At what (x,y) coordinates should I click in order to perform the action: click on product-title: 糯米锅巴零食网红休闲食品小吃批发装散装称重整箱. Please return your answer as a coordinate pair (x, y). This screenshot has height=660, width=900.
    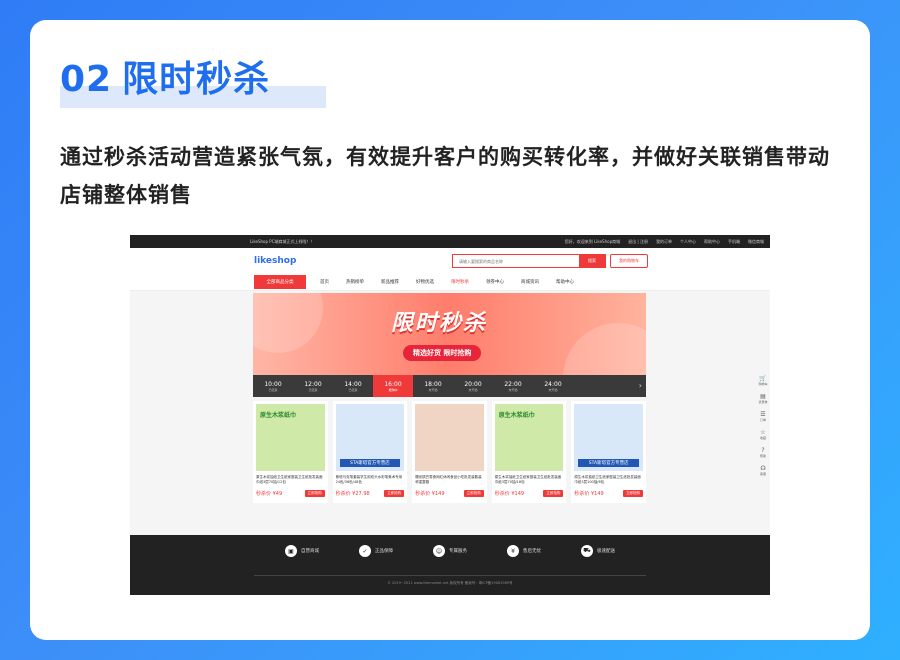
    Looking at the image, I should click on (449, 480).